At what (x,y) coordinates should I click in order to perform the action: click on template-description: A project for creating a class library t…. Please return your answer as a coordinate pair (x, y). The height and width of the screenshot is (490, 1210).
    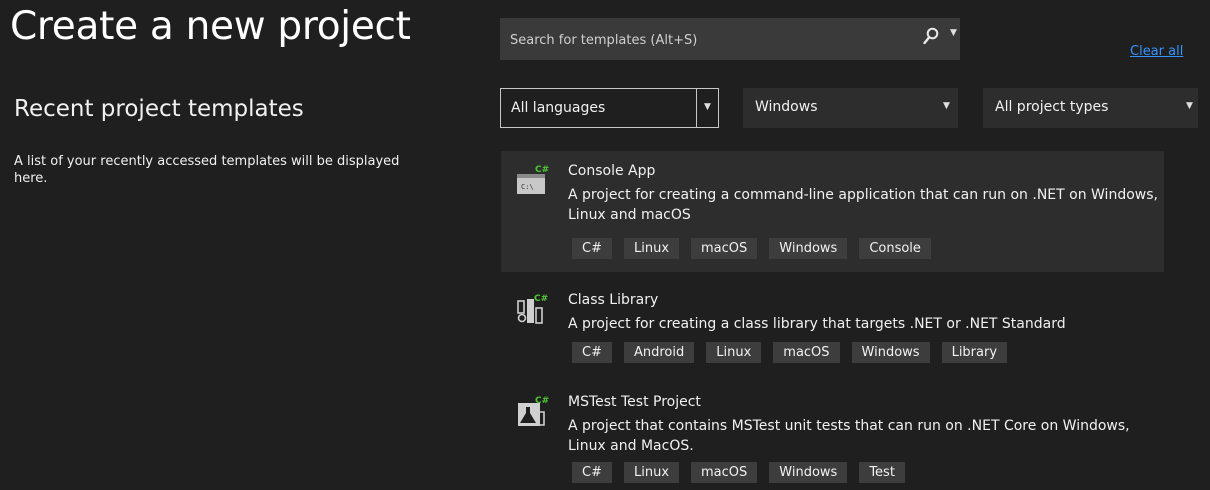
    Looking at the image, I should click on (817, 324).